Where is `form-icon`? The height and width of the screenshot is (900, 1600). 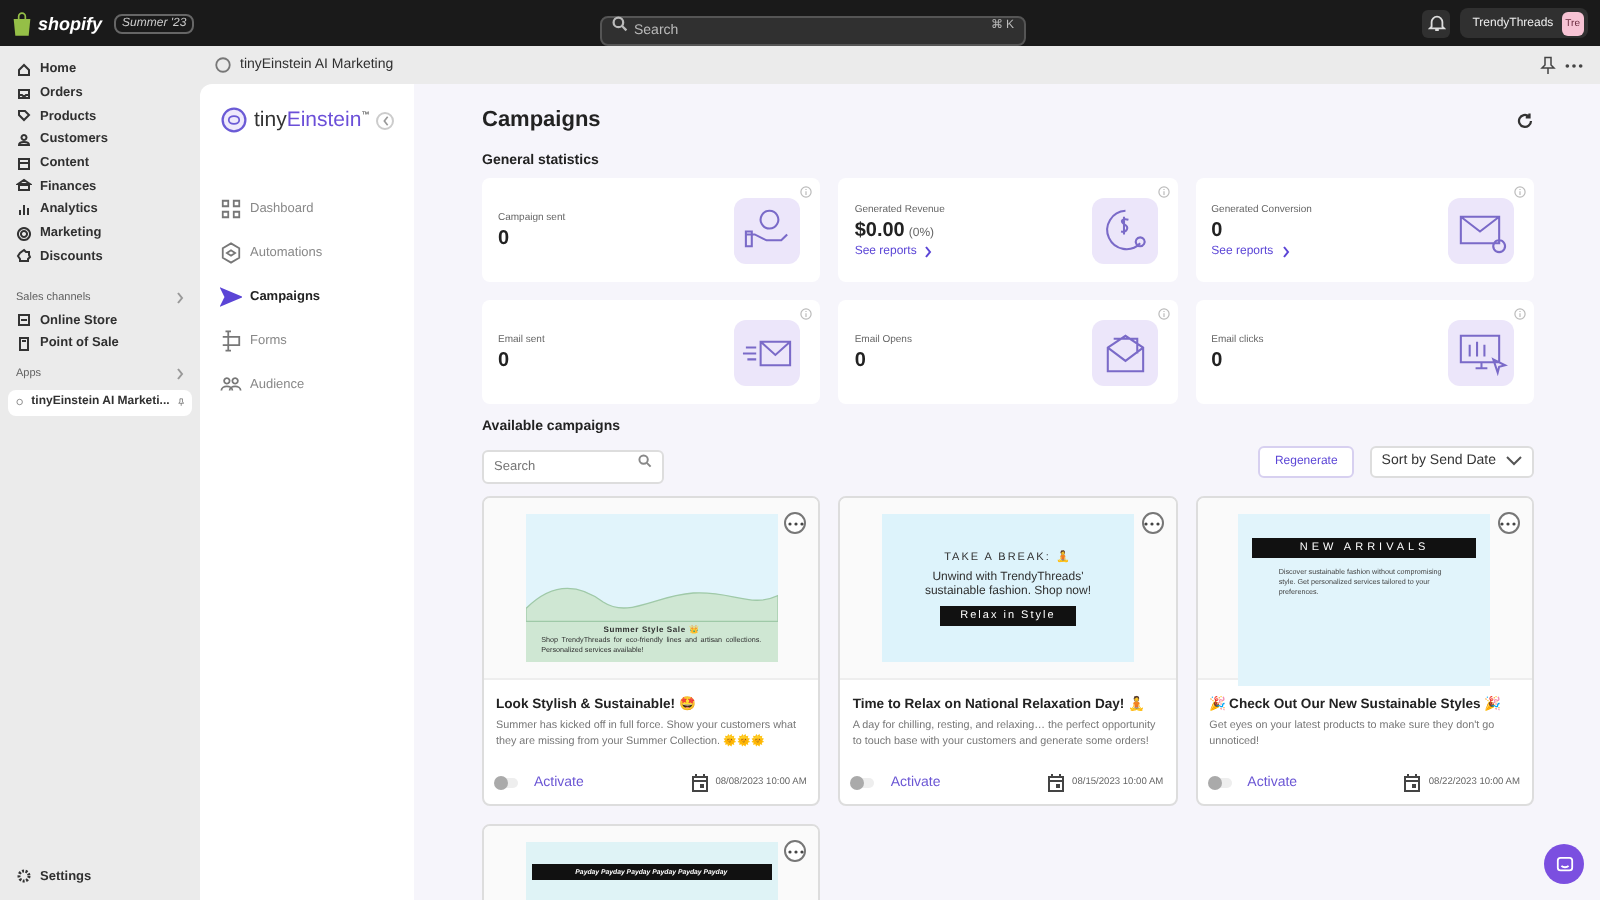 form-icon is located at coordinates (231, 341).